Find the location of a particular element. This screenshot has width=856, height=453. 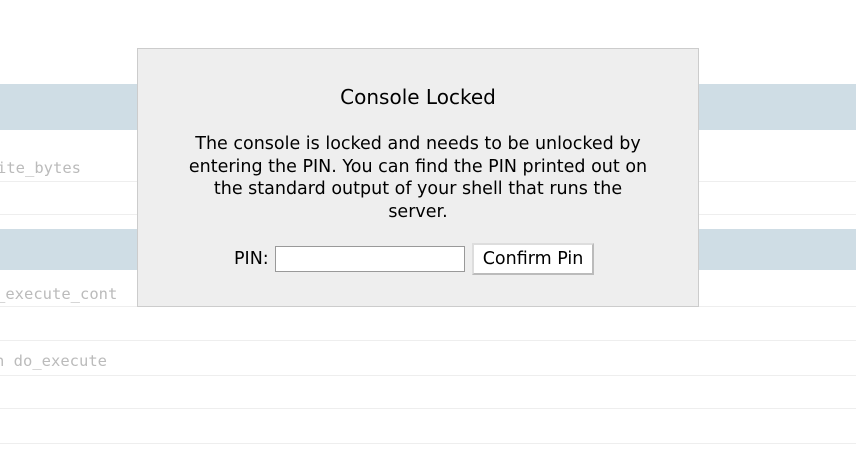

confirm-pin-button: Confirm Pin is located at coordinates (533, 259).